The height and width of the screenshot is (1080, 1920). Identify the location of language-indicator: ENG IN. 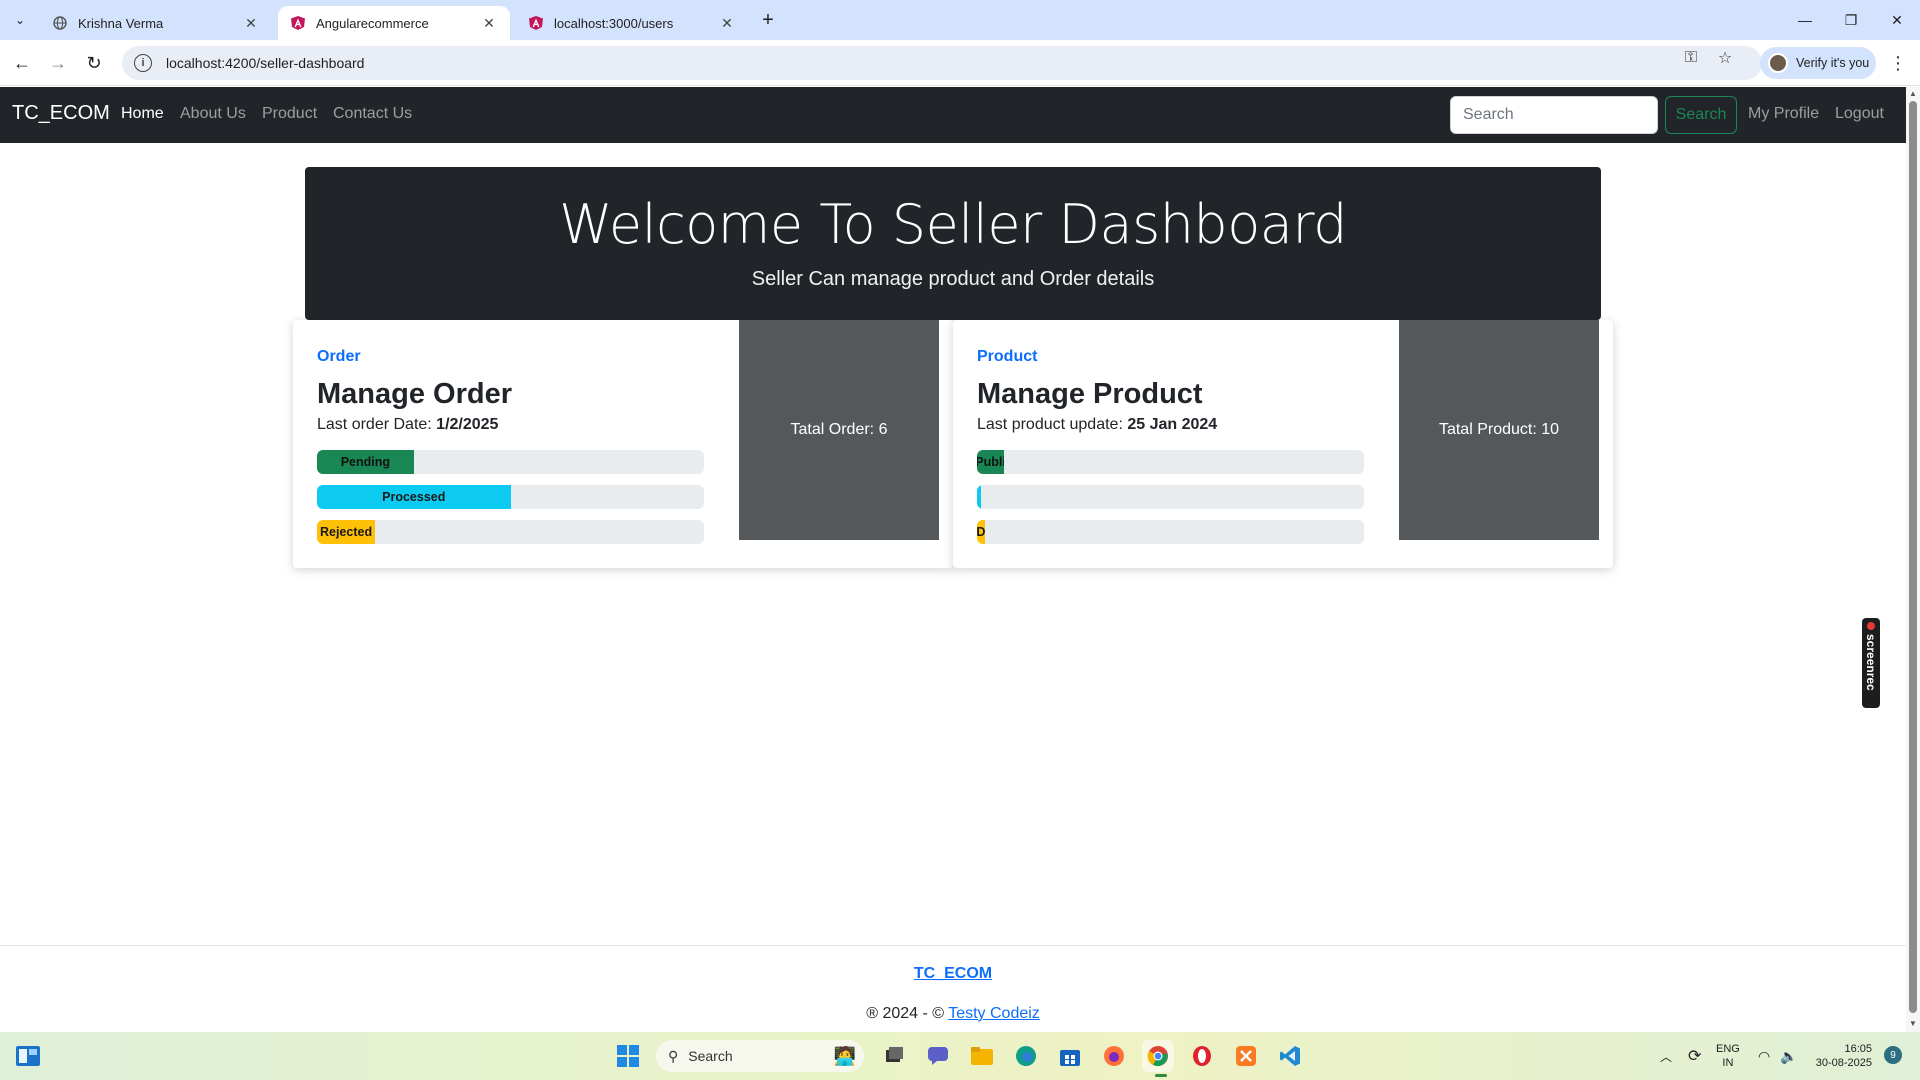
(1728, 1056).